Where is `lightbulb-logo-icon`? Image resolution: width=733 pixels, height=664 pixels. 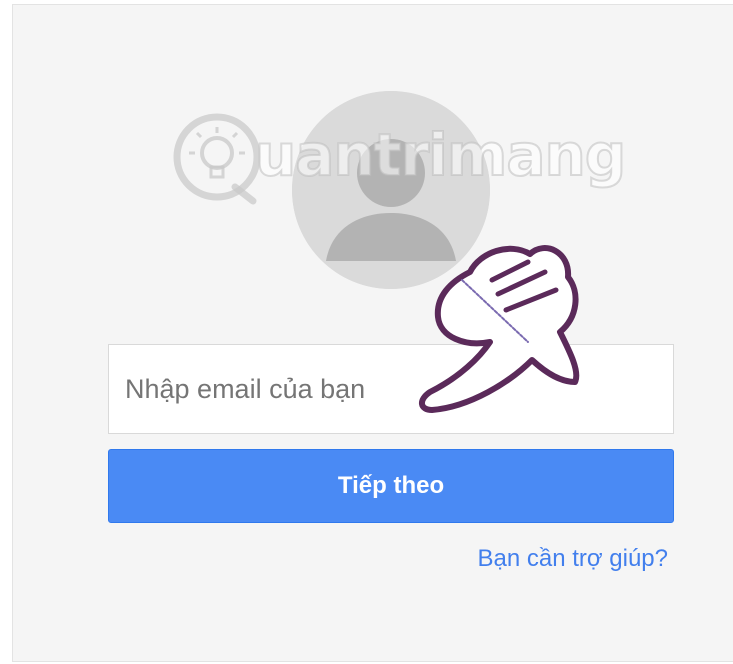
lightbulb-logo-icon is located at coordinates (217, 159).